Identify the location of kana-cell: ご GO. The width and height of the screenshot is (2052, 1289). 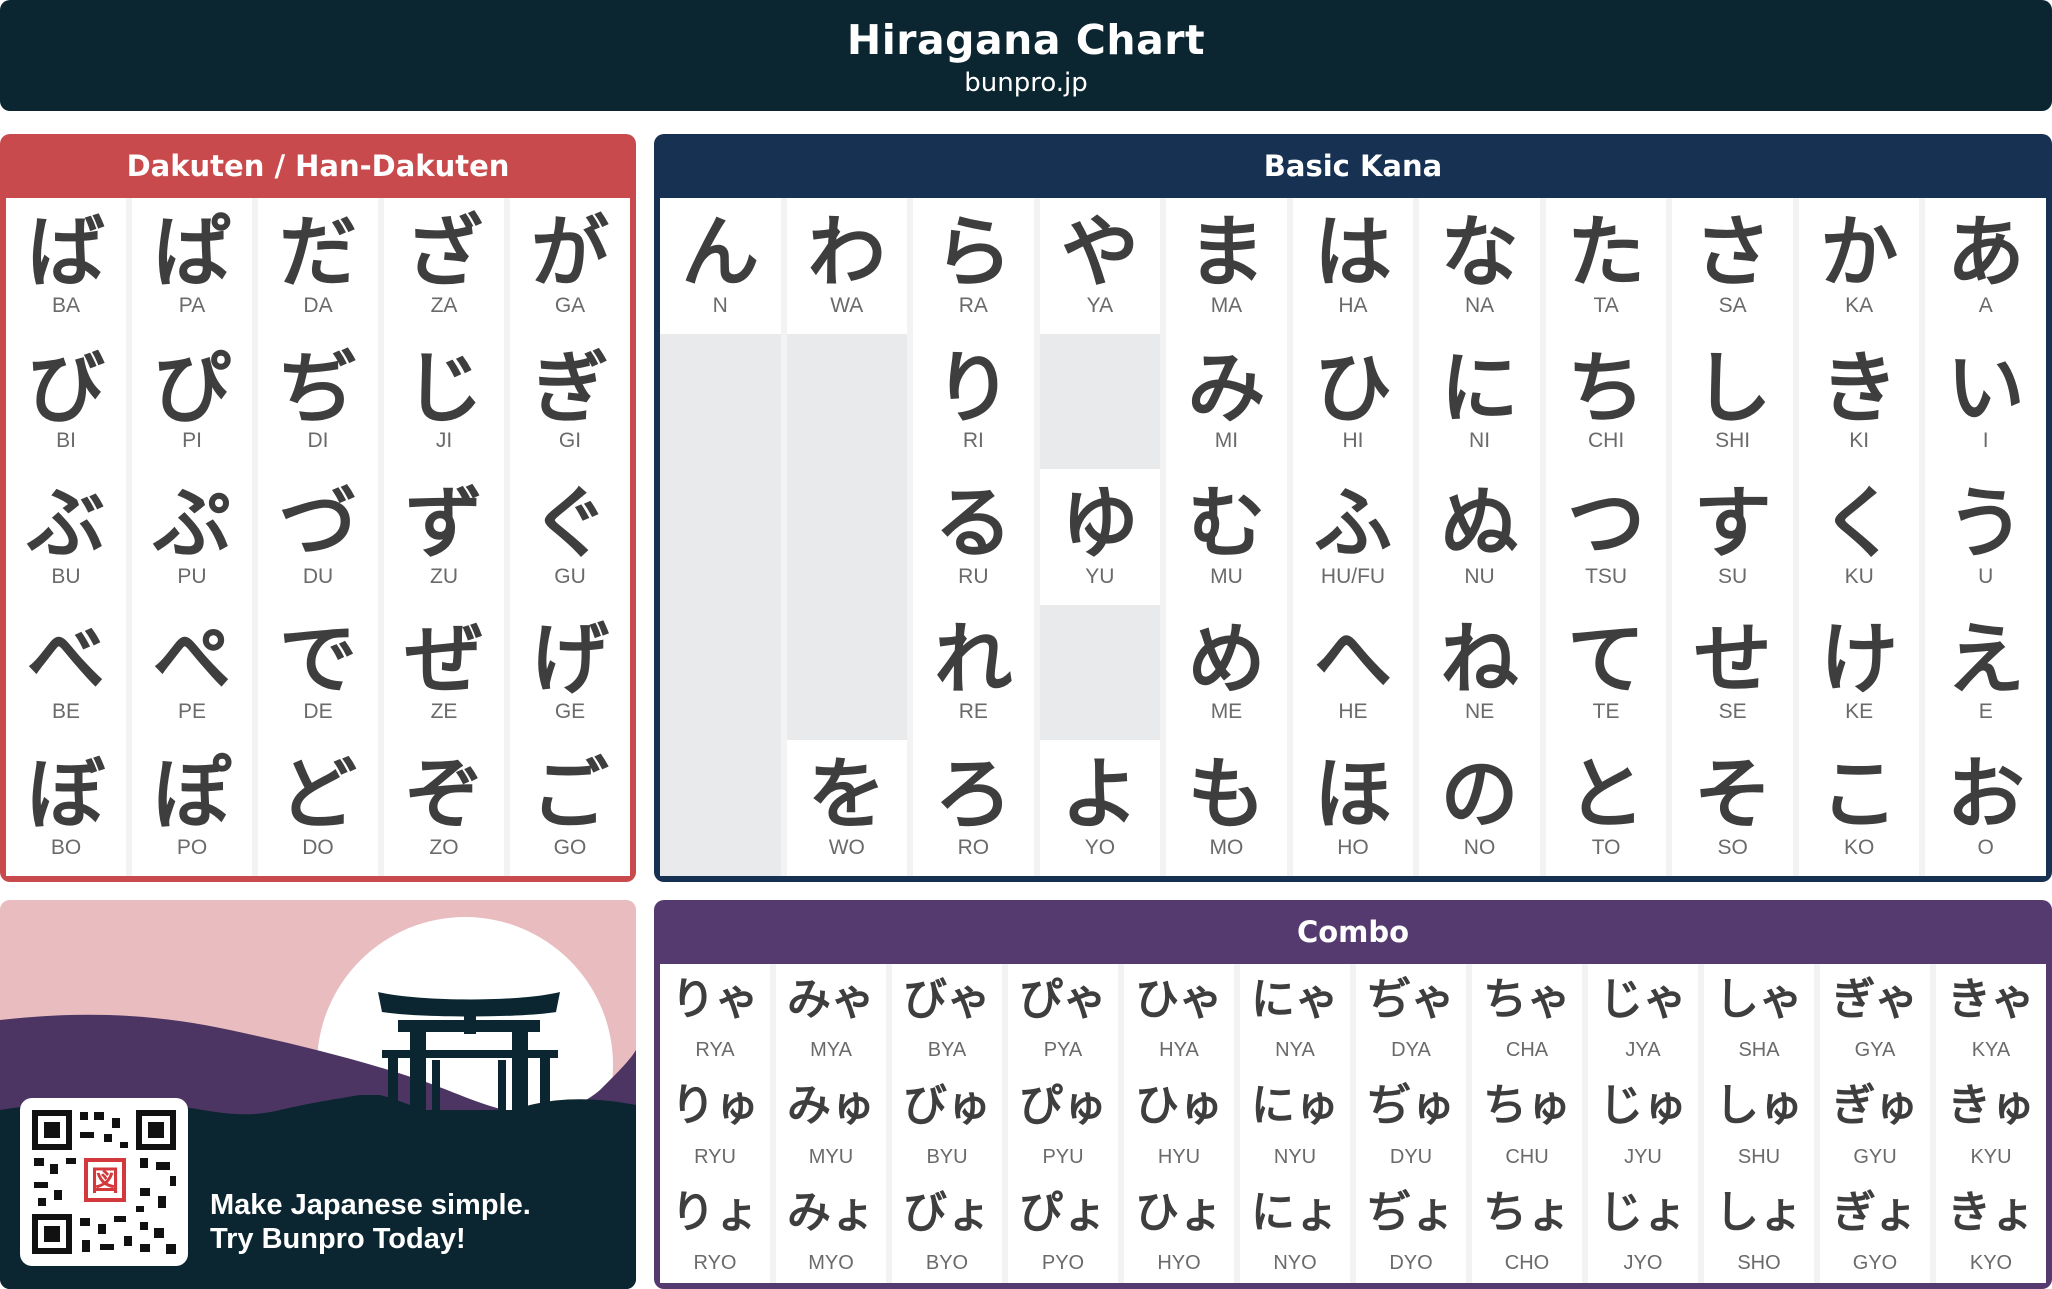
(570, 808).